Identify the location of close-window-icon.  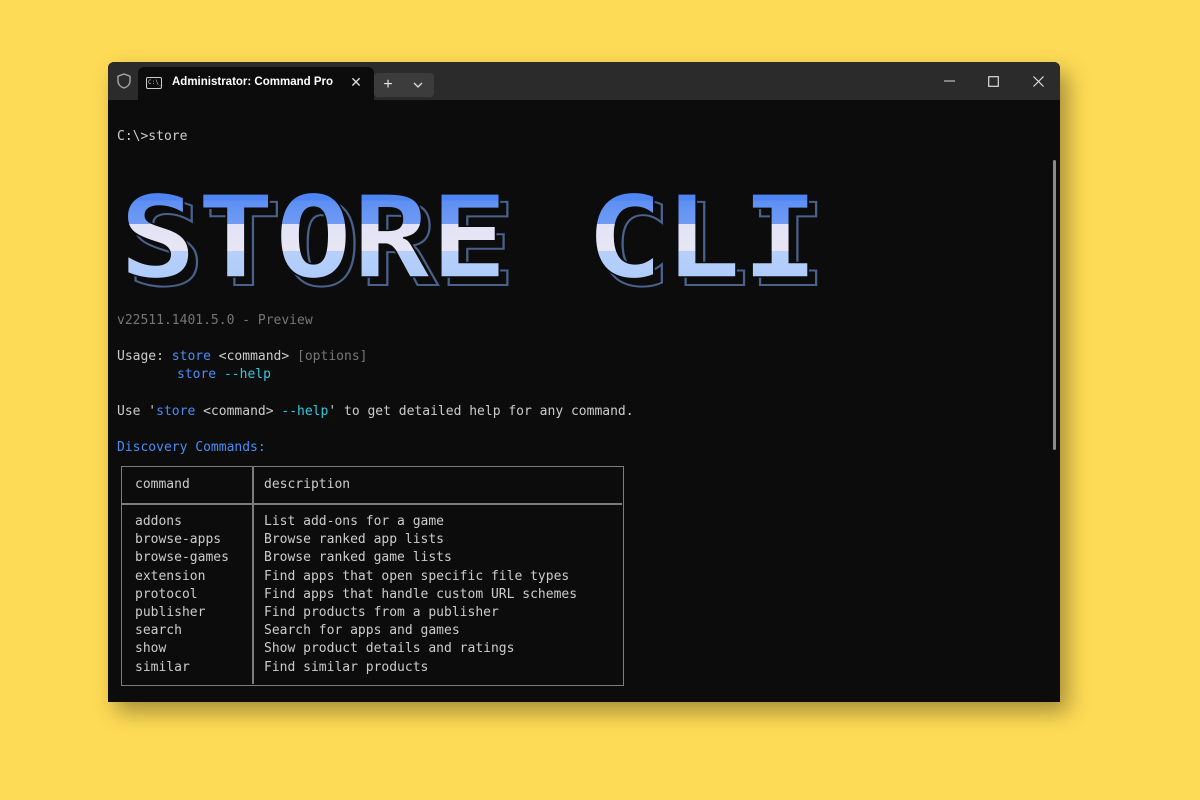
(1038, 81).